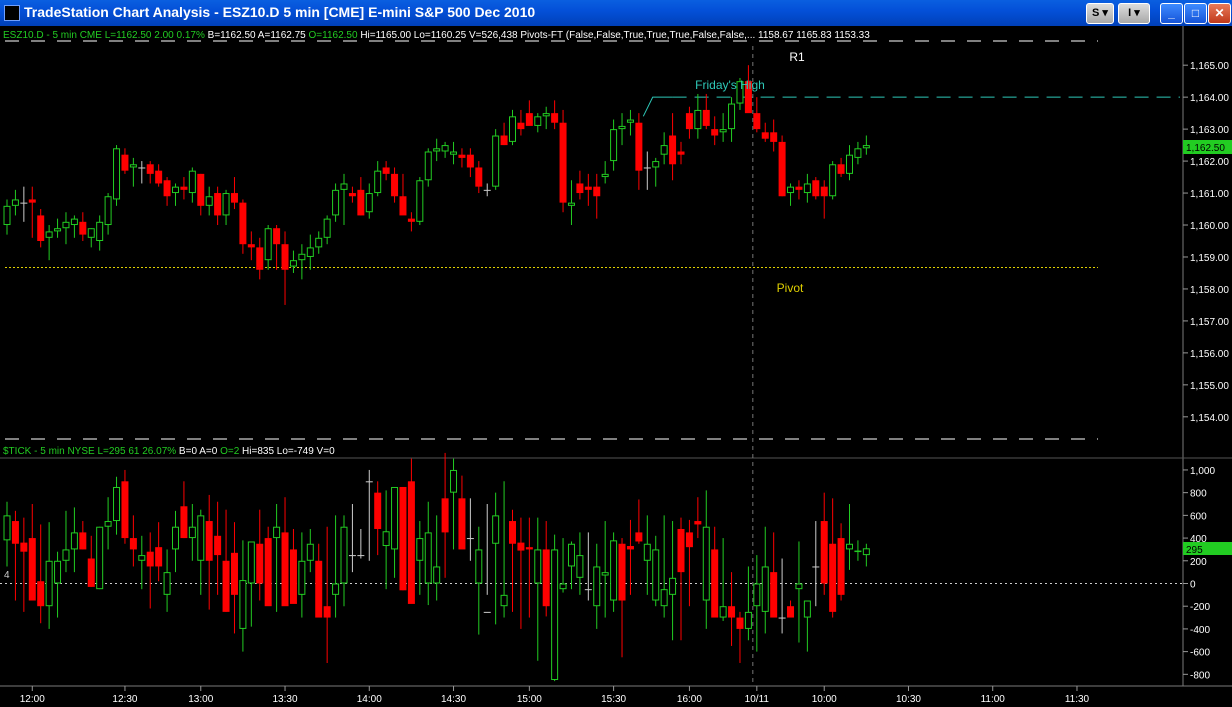 The height and width of the screenshot is (707, 1232). What do you see at coordinates (908, 699) in the screenshot?
I see `time-label: 10:30` at bounding box center [908, 699].